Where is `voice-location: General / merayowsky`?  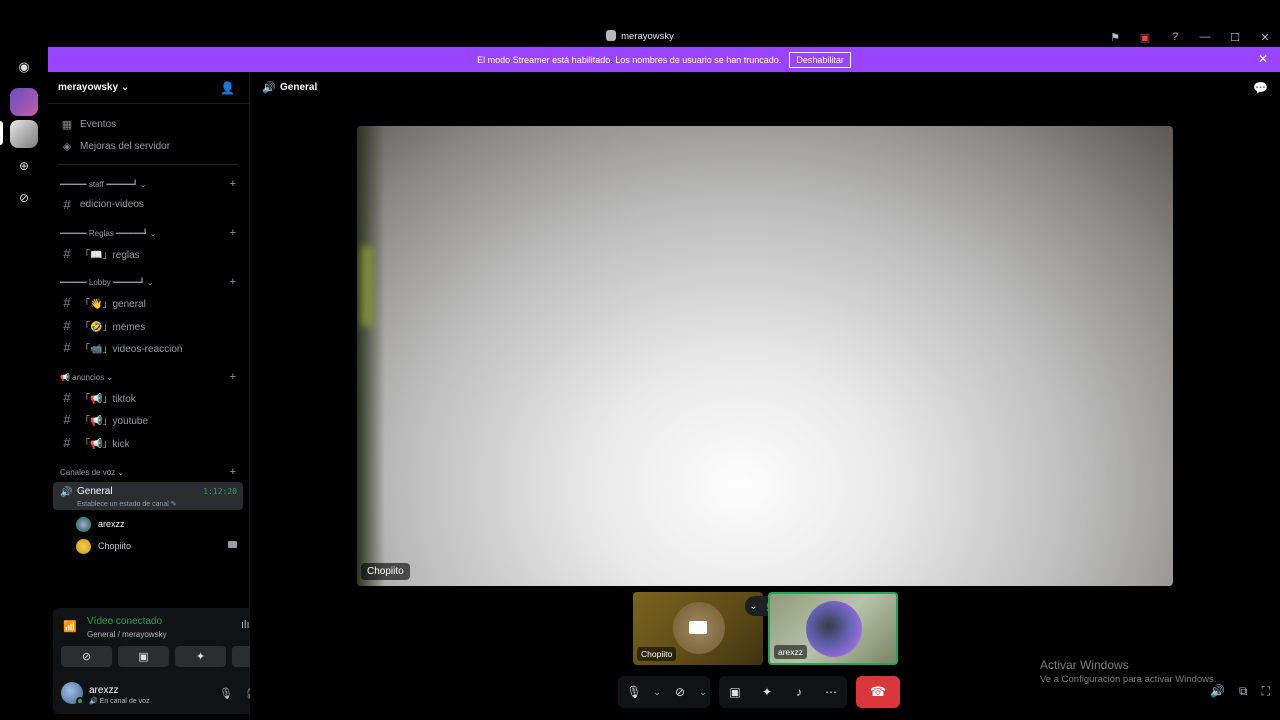 voice-location: General / merayowsky is located at coordinates (127, 634).